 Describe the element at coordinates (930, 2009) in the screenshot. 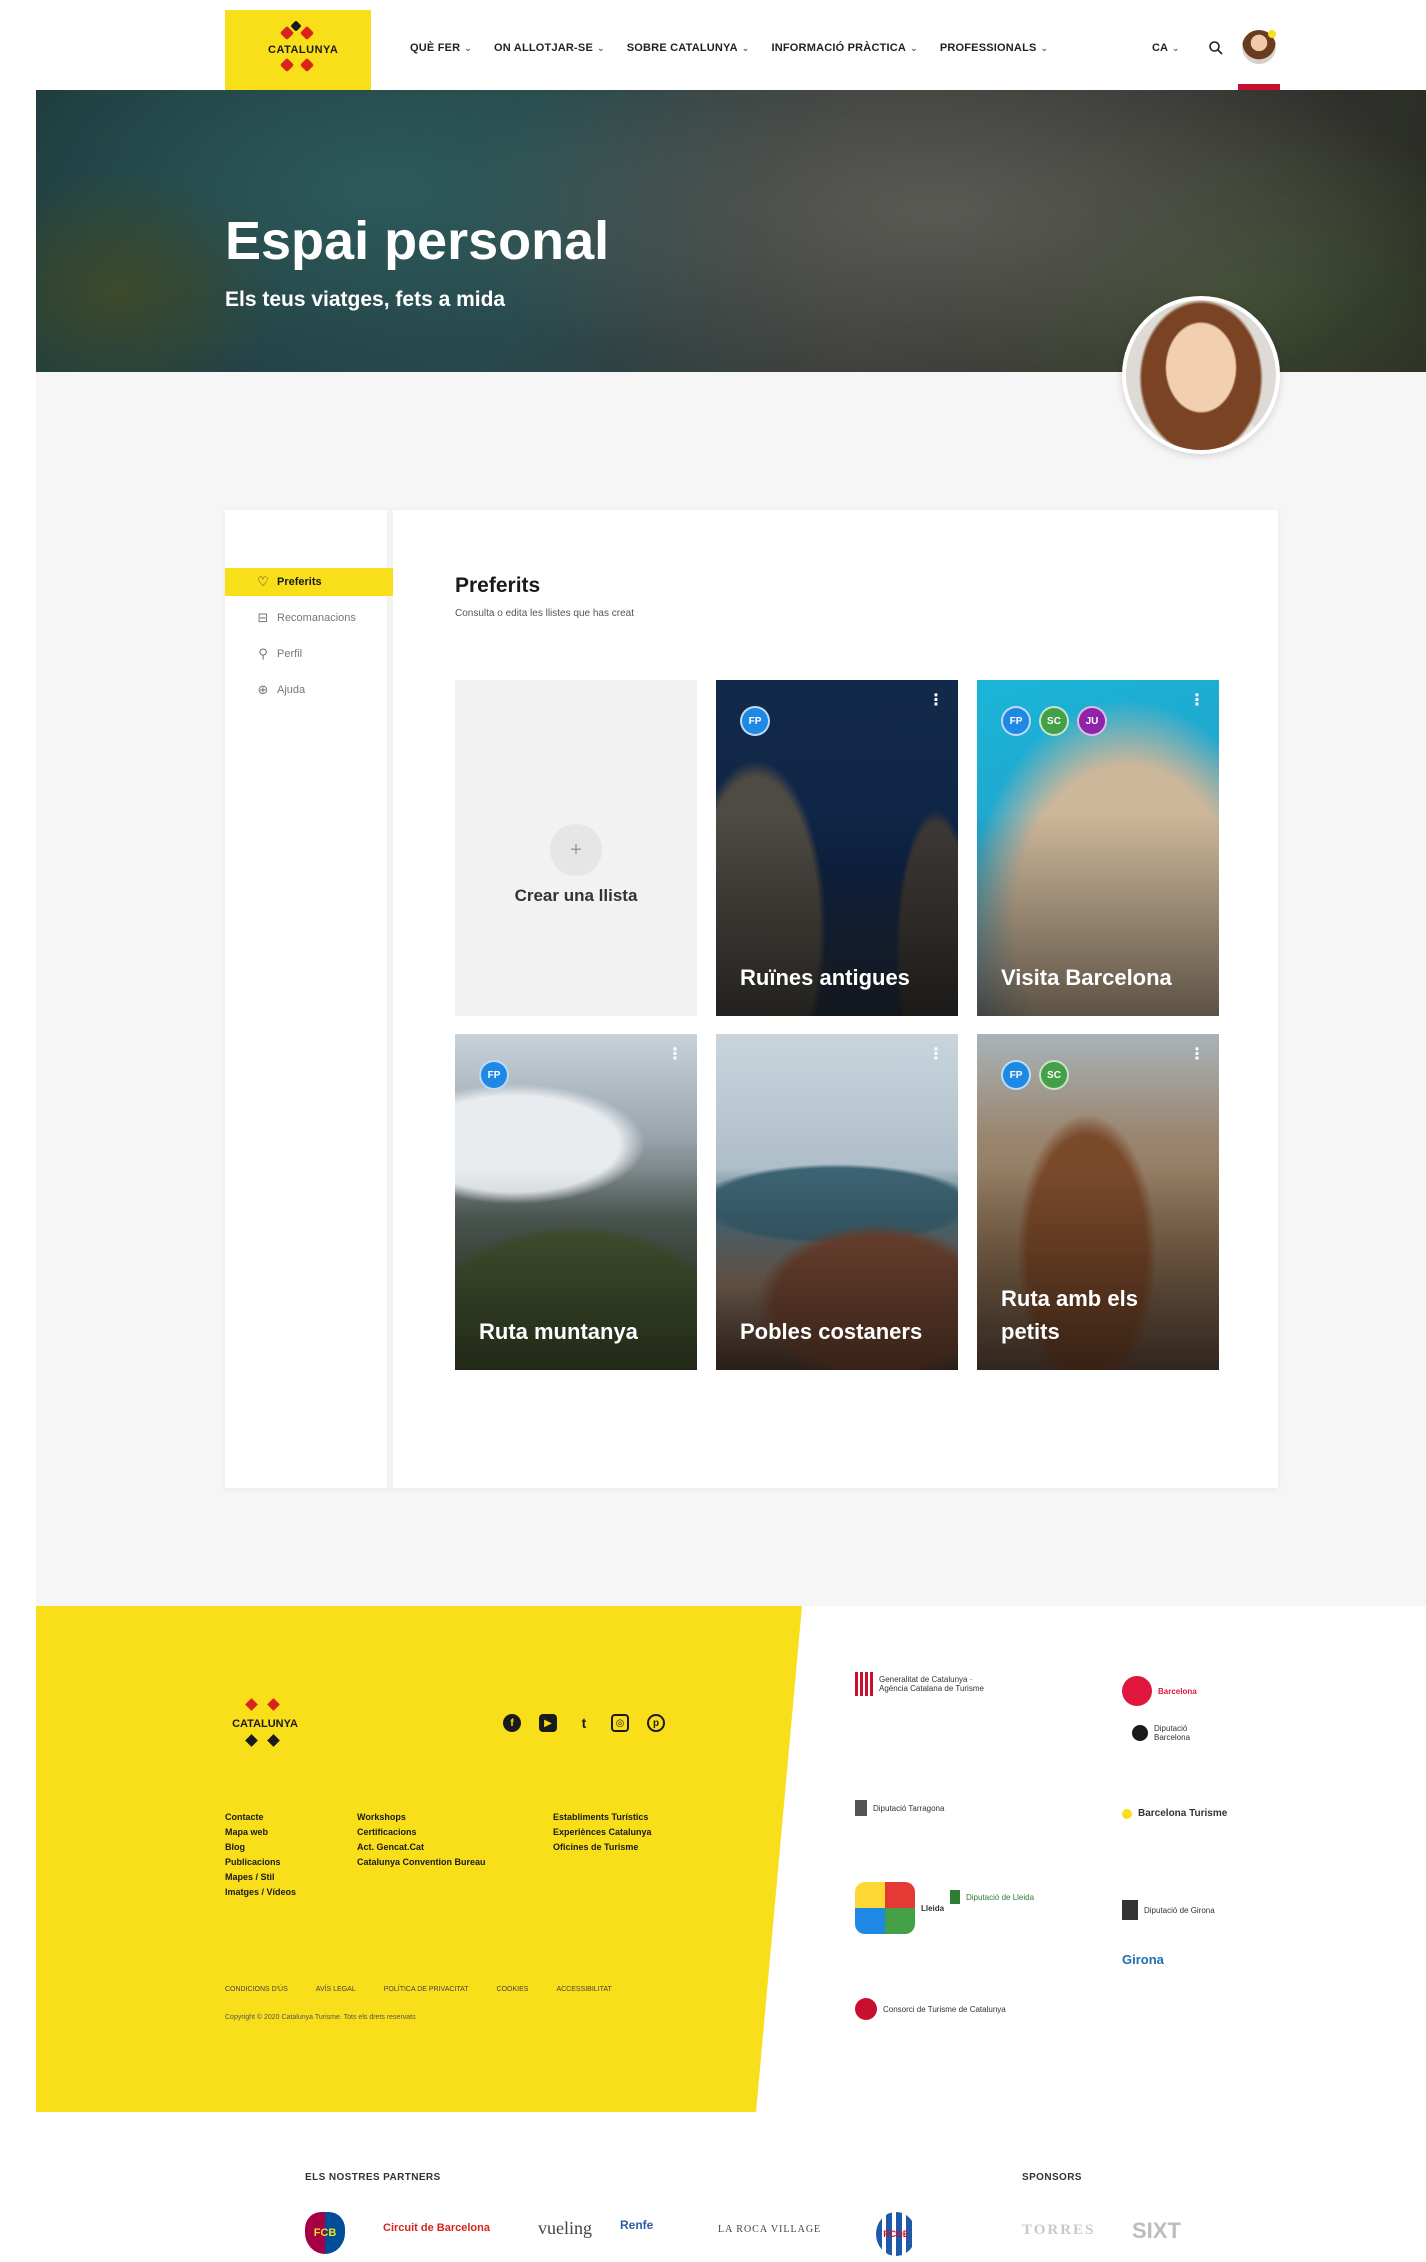

I see `institution-logo-consorci: Consorci de Turisme de Catalunya` at that location.